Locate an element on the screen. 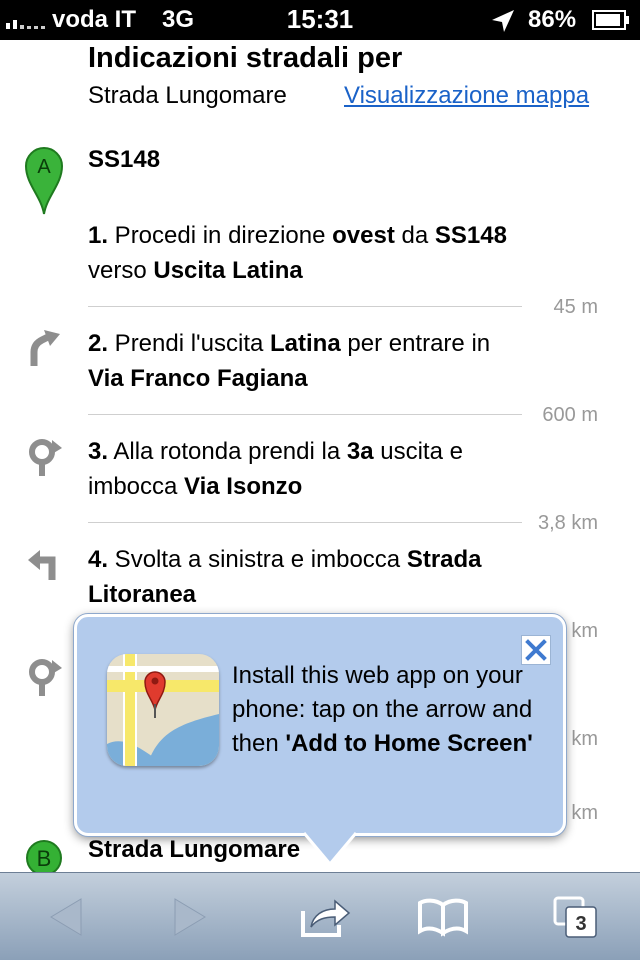 Image resolution: width=640 pixels, height=960 pixels. tabs-button: 3 is located at coordinates (575, 916).